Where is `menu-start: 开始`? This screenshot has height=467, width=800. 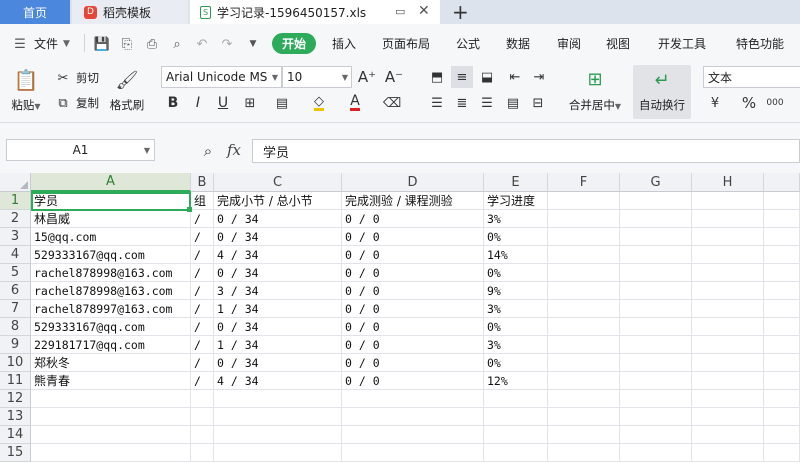 menu-start: 开始 is located at coordinates (294, 43).